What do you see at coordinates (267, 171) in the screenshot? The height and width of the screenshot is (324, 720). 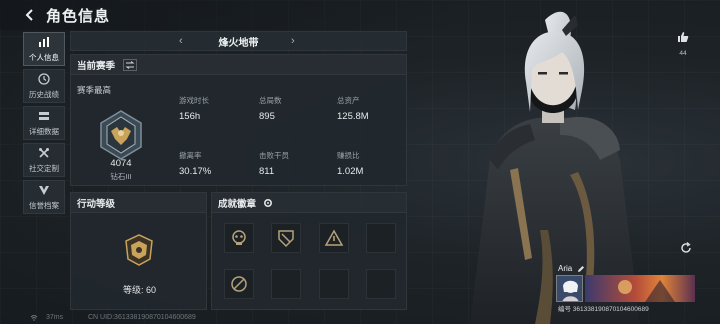 I see `stat-value: 811` at bounding box center [267, 171].